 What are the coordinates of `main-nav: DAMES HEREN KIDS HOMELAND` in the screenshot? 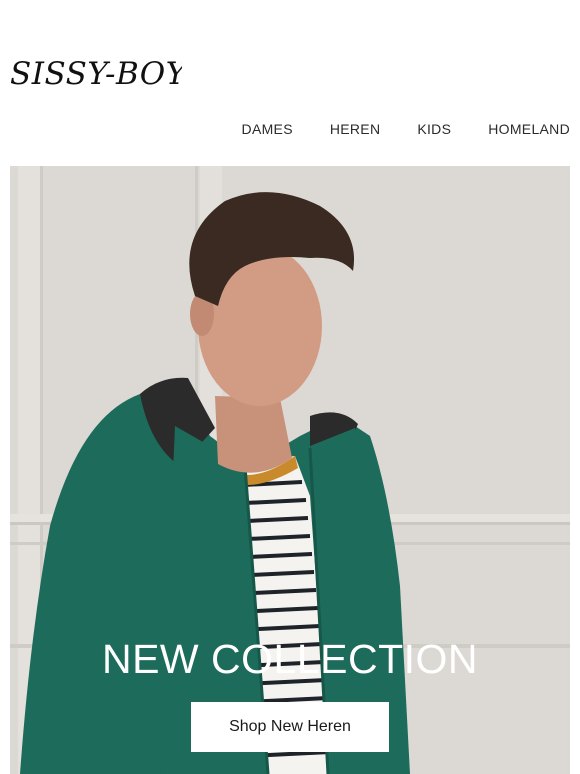 It's located at (406, 129).